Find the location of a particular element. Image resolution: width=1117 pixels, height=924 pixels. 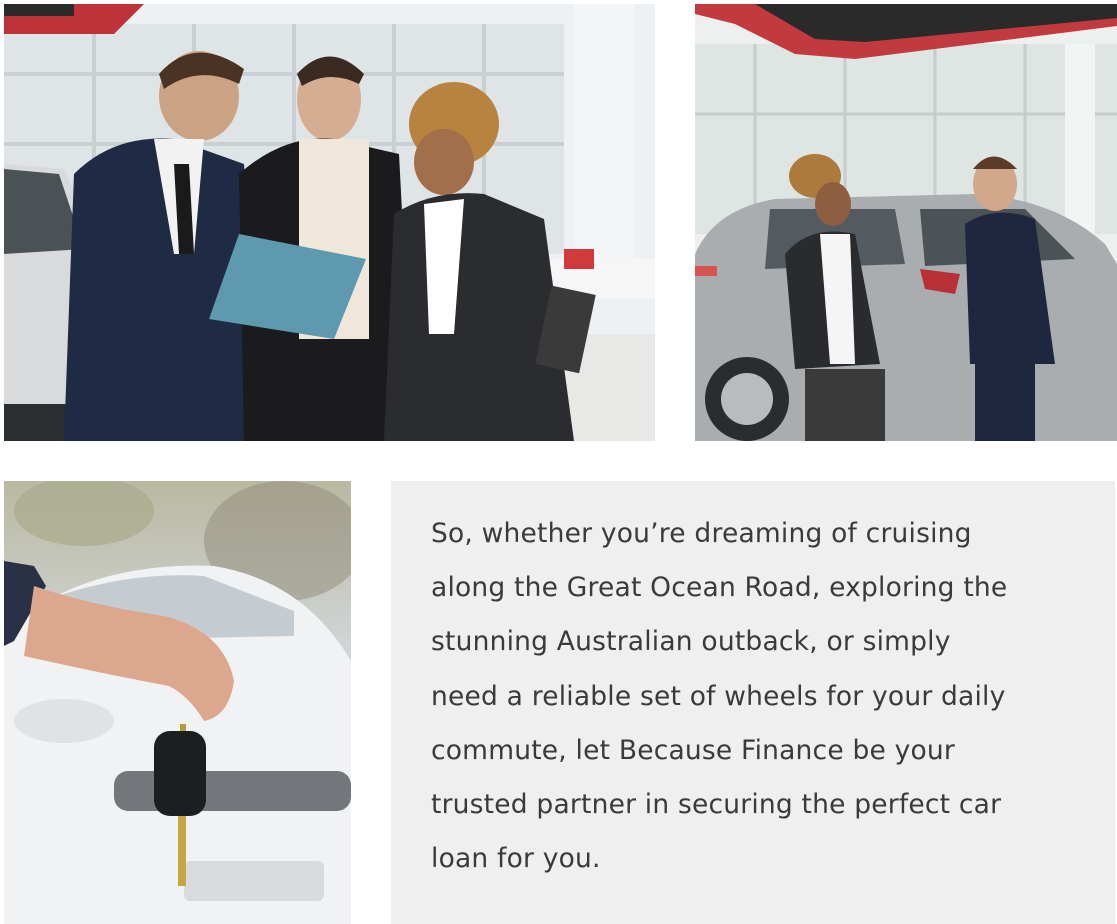

photo-car-key is located at coordinates (177, 702).